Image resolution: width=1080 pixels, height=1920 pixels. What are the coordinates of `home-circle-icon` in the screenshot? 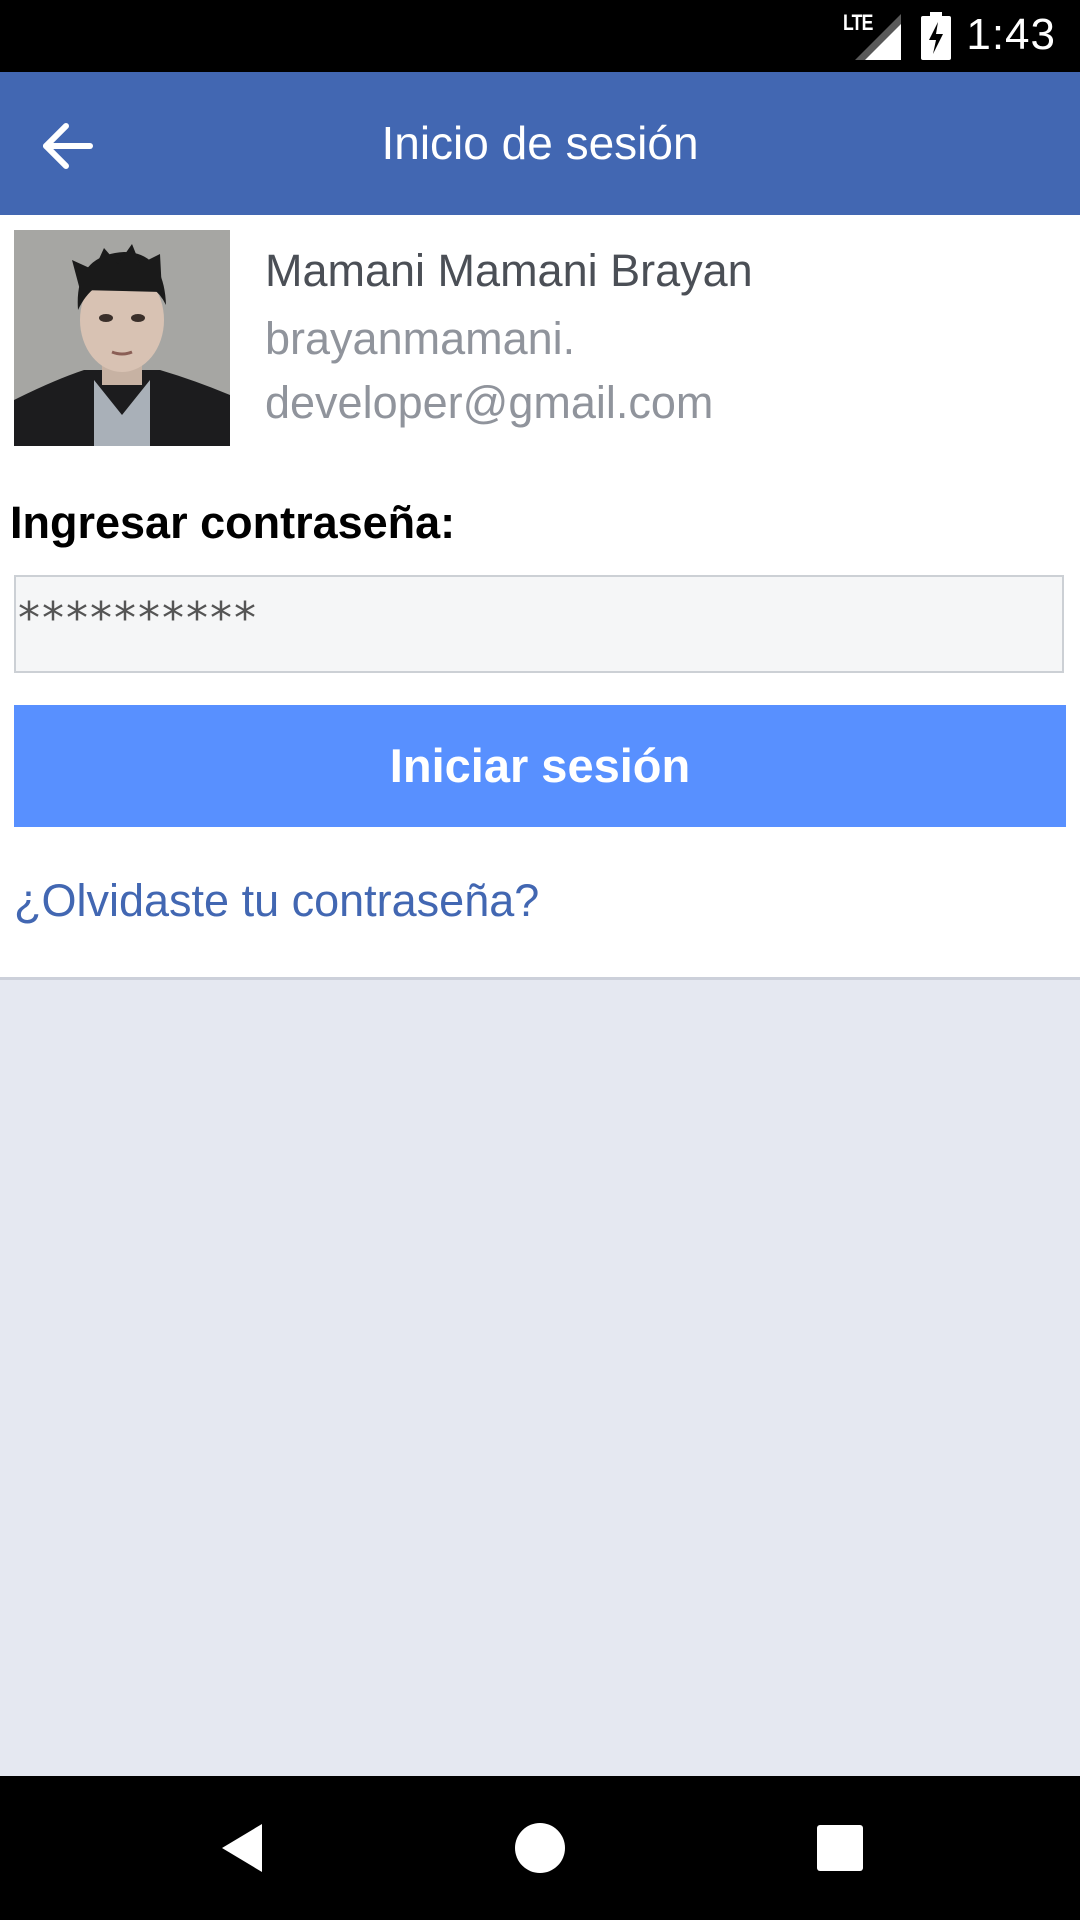 It's located at (540, 1848).